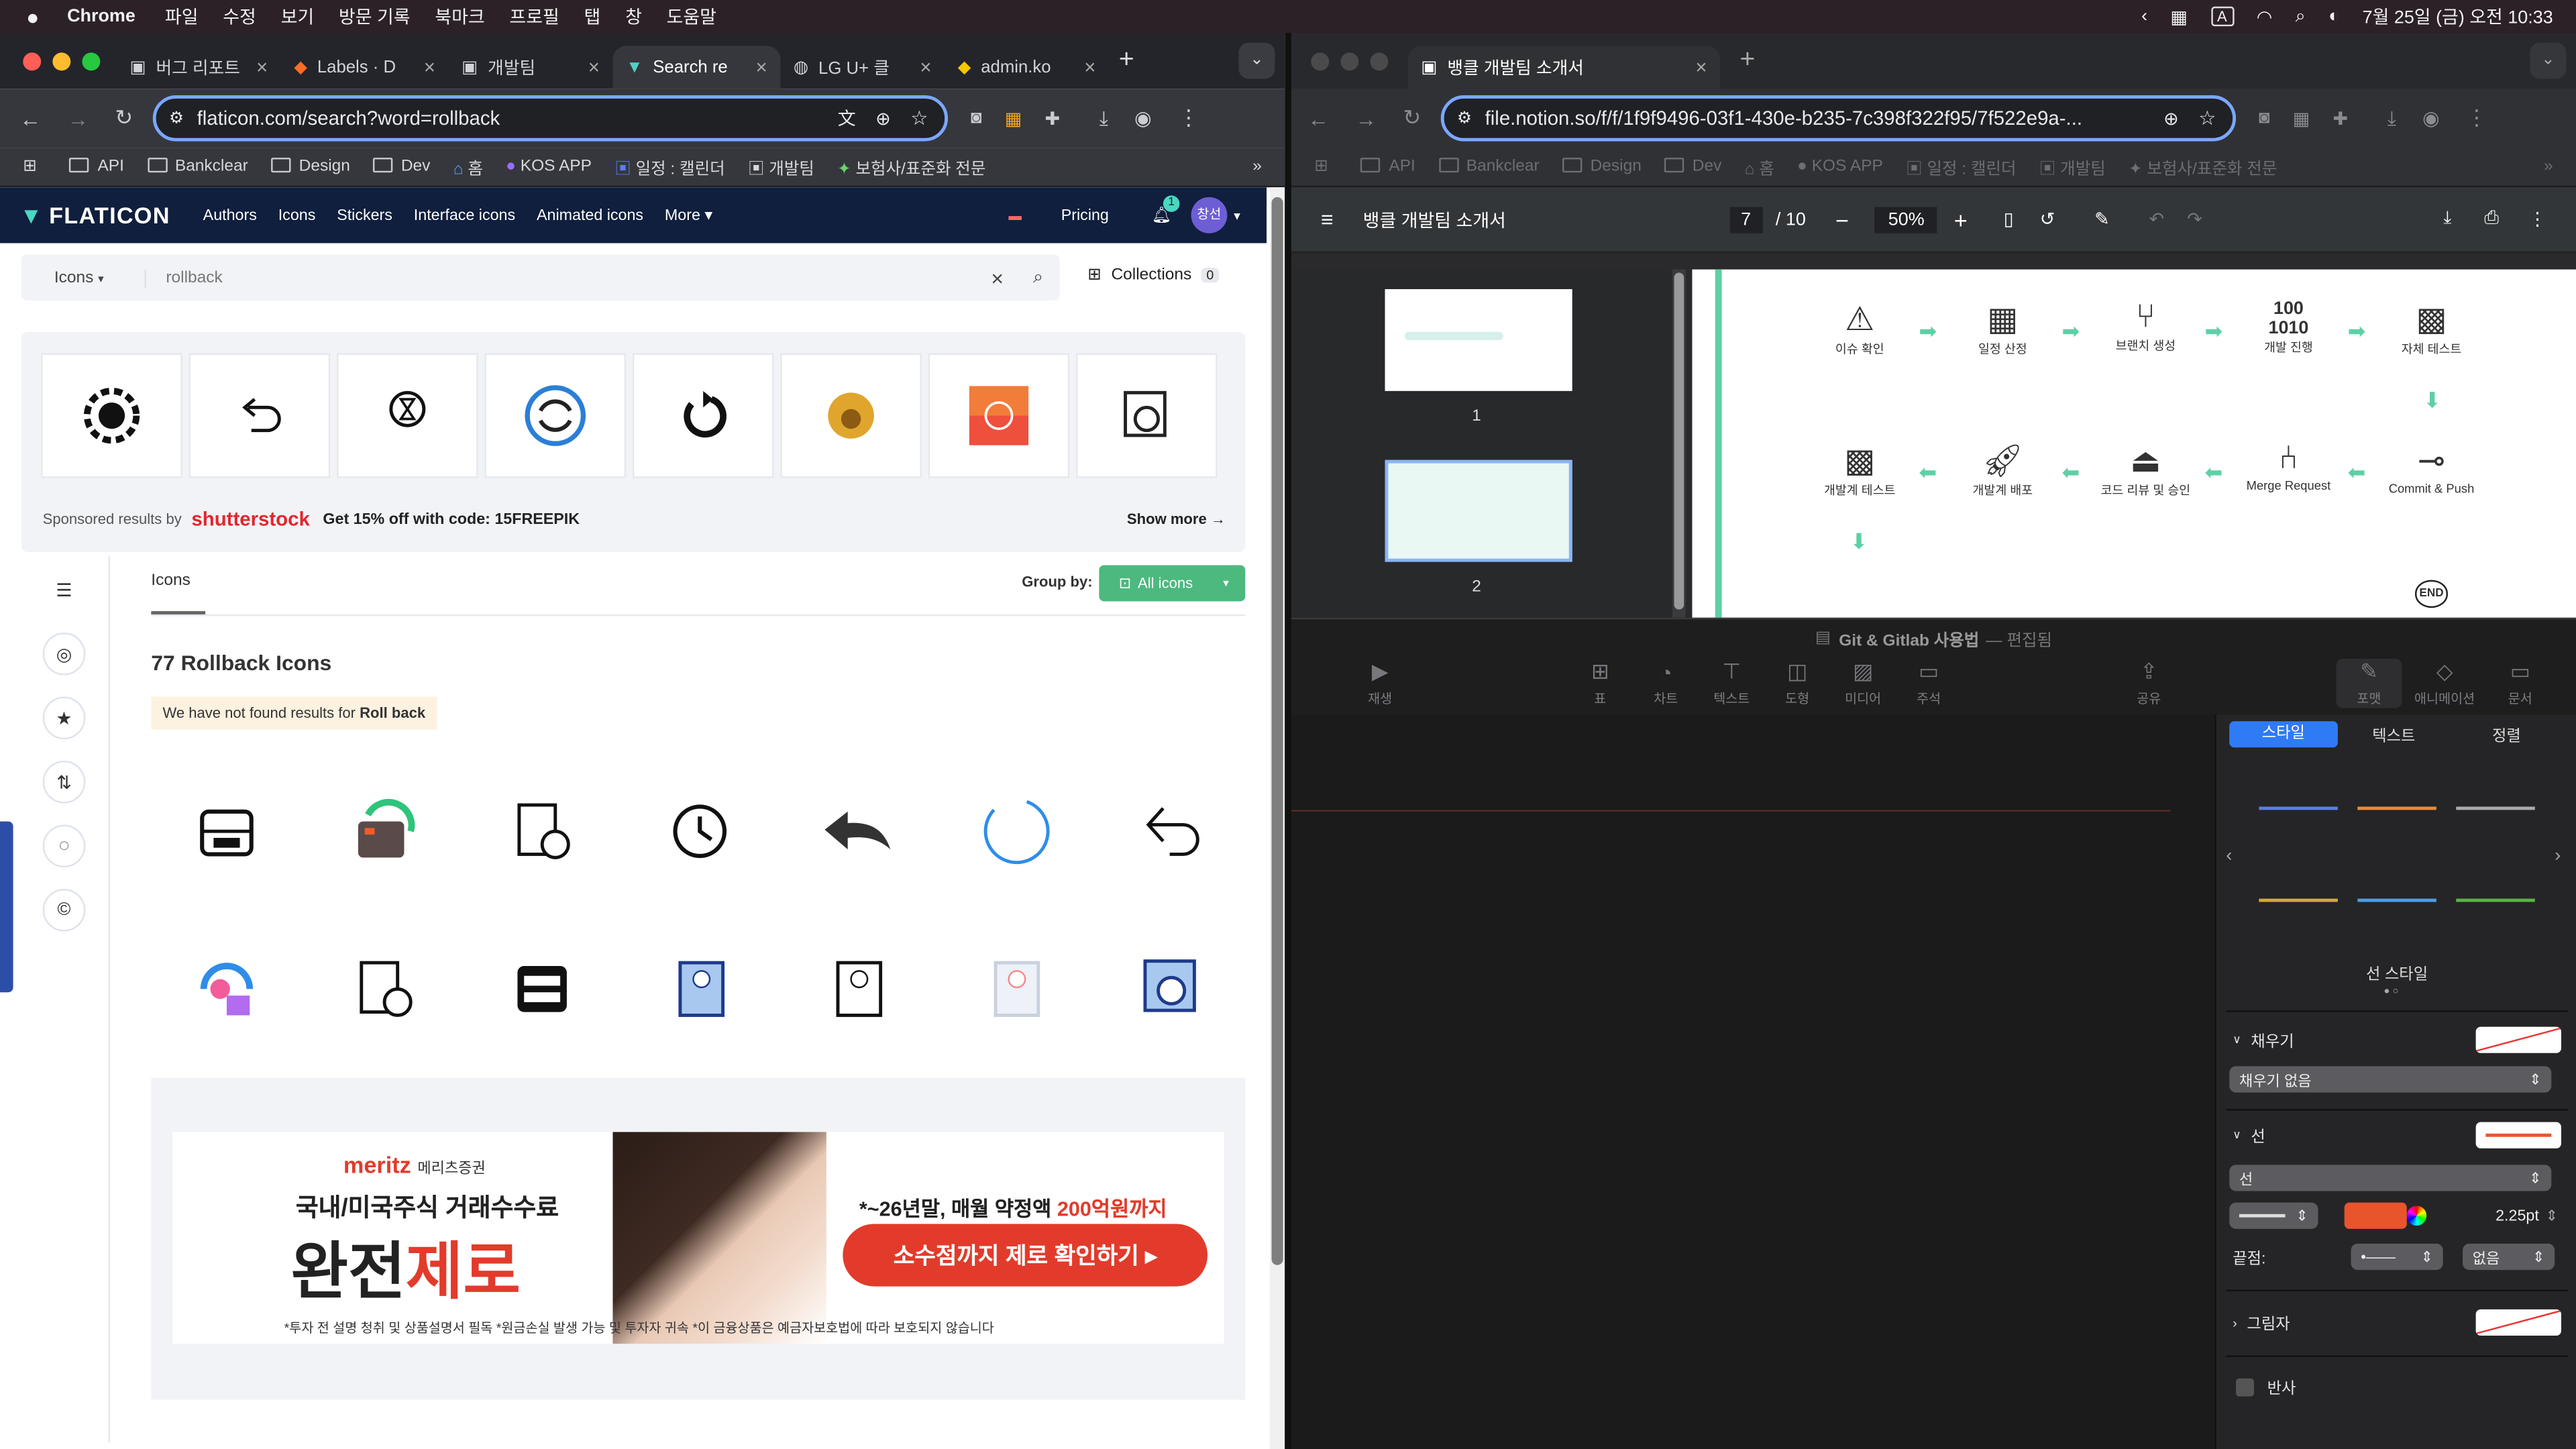 Image resolution: width=2576 pixels, height=1449 pixels. Describe the element at coordinates (2102, 219) in the screenshot. I see `annotate-icon: ✎` at that location.